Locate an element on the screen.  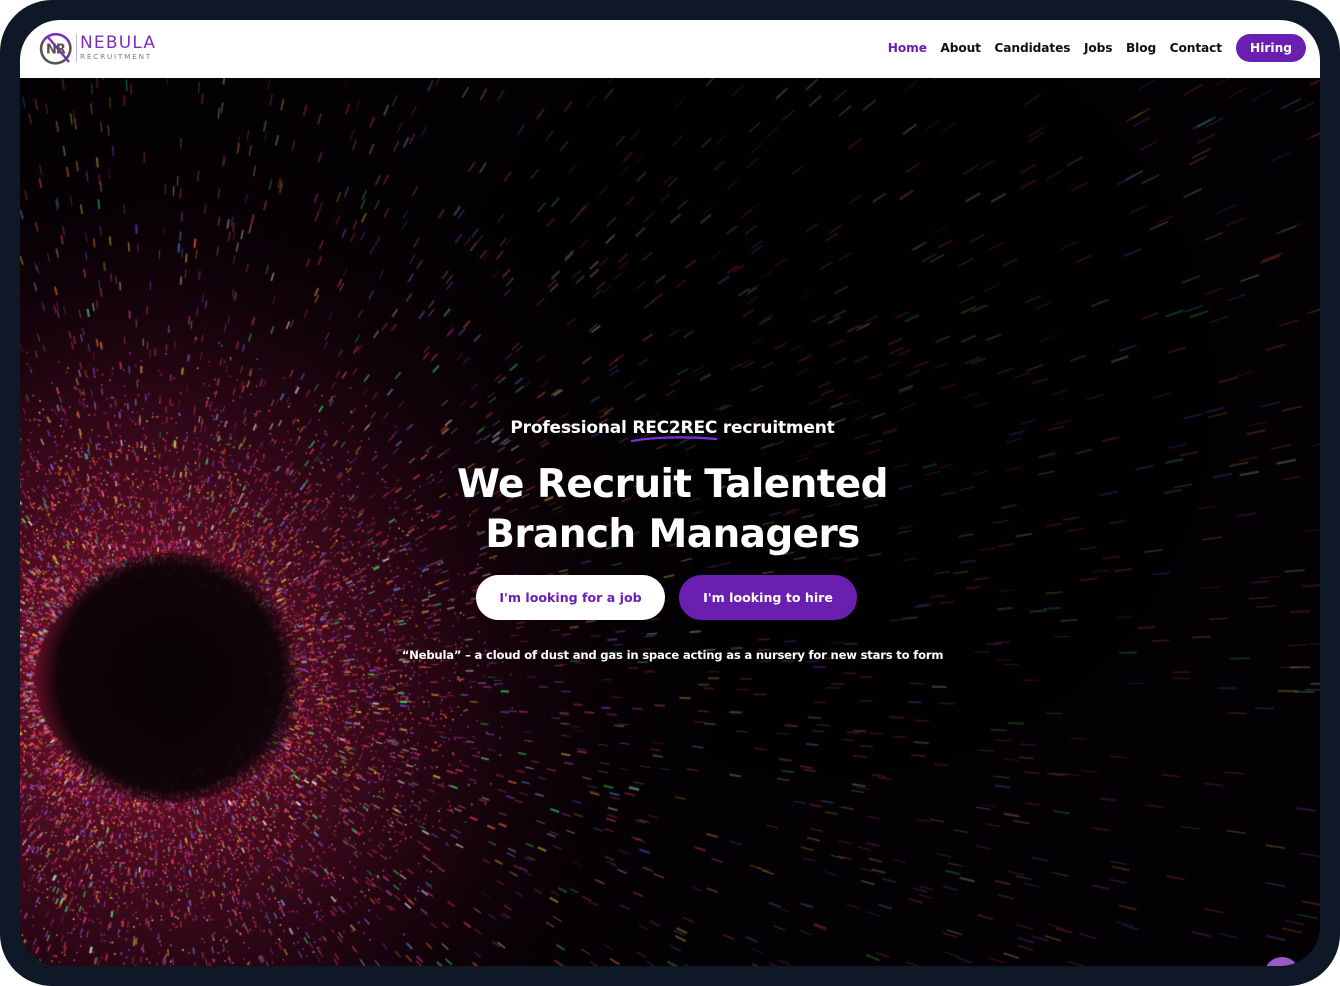
hero-headline: We Recruit Talented Branch Managers is located at coordinates (670, 510).